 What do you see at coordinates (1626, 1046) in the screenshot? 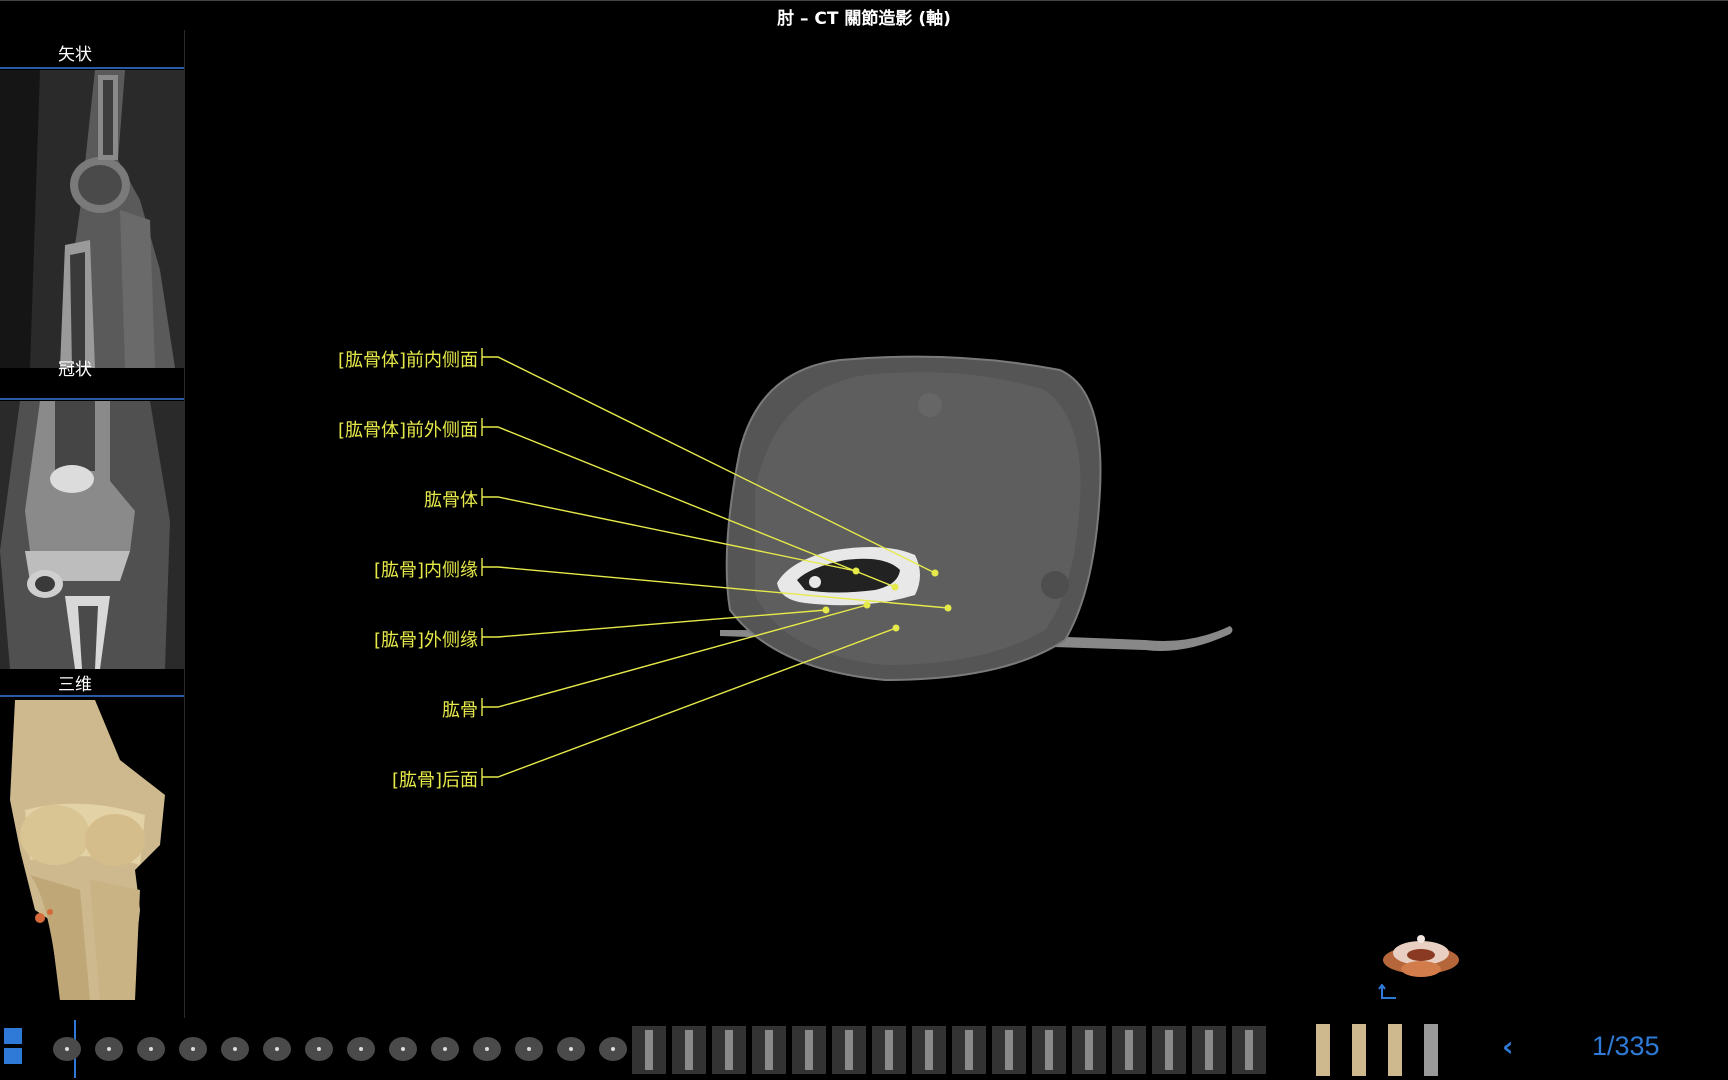
I see `page-indicator: 1/335` at bounding box center [1626, 1046].